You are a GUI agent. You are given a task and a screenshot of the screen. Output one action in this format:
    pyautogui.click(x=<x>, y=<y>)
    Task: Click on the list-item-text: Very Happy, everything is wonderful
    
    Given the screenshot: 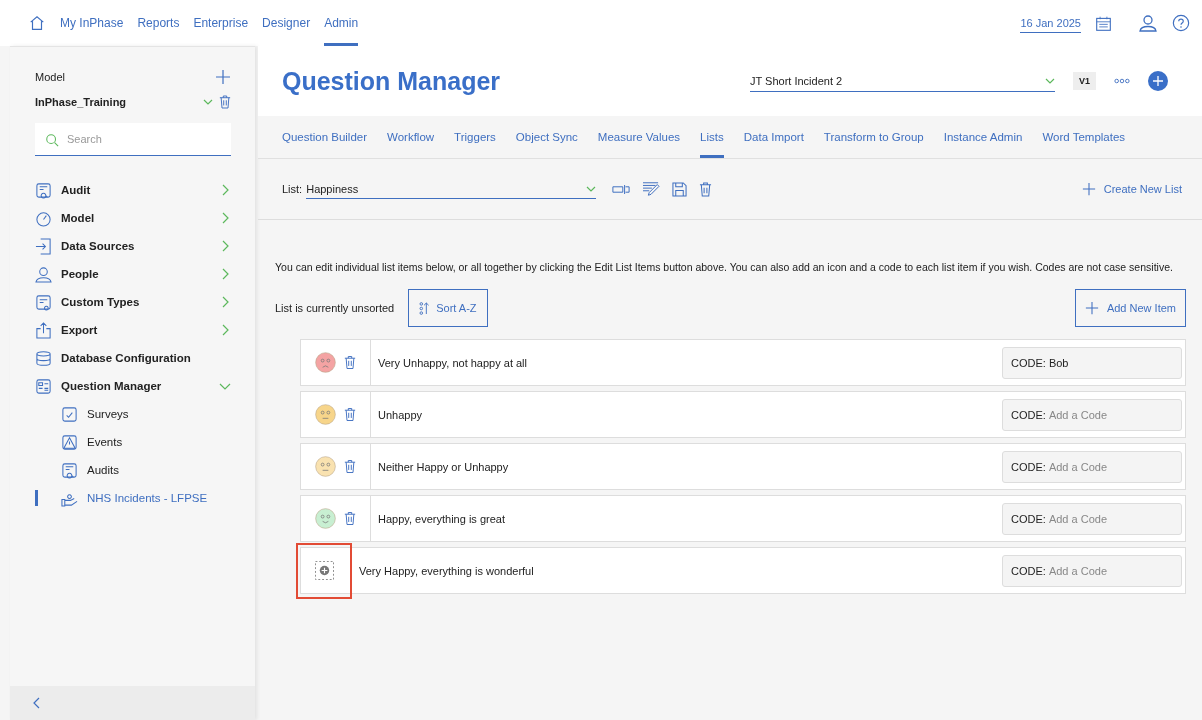 What is the action you would take?
    pyautogui.click(x=677, y=570)
    